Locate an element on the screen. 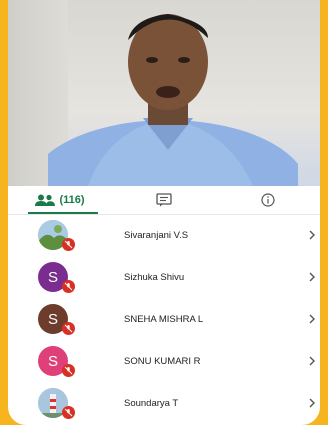 Image resolution: width=328 pixels, height=425 pixels. participant-name: Soundarya T is located at coordinates (151, 403).